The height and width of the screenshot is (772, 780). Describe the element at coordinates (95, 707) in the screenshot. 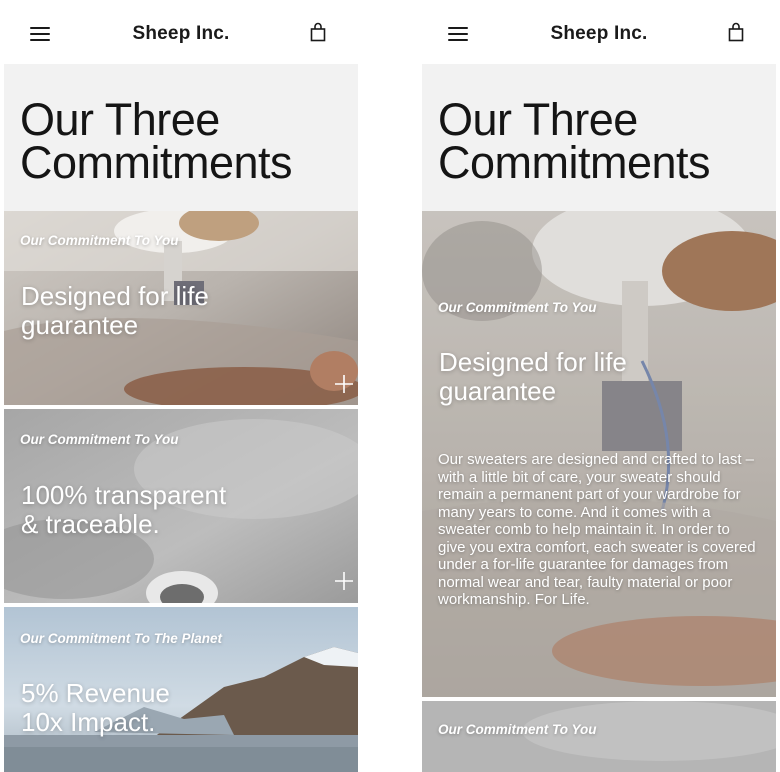

I see `card-title: 5% Revenue 10x Impact.` at that location.